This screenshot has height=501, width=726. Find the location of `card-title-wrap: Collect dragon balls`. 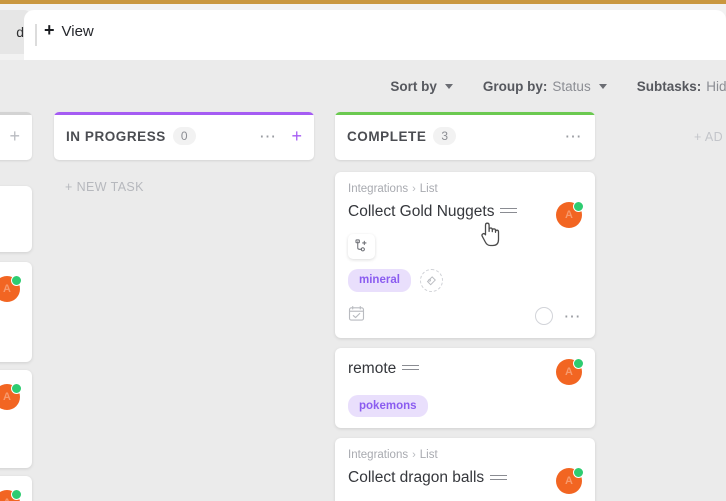

card-title-wrap: Collect dragon balls is located at coordinates (452, 477).